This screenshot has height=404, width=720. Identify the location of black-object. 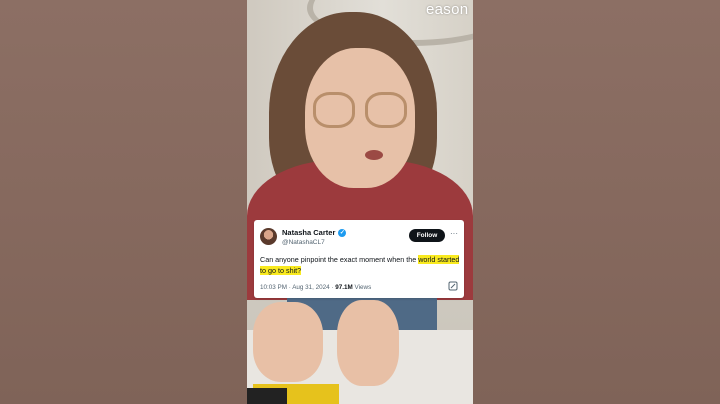
(267, 396).